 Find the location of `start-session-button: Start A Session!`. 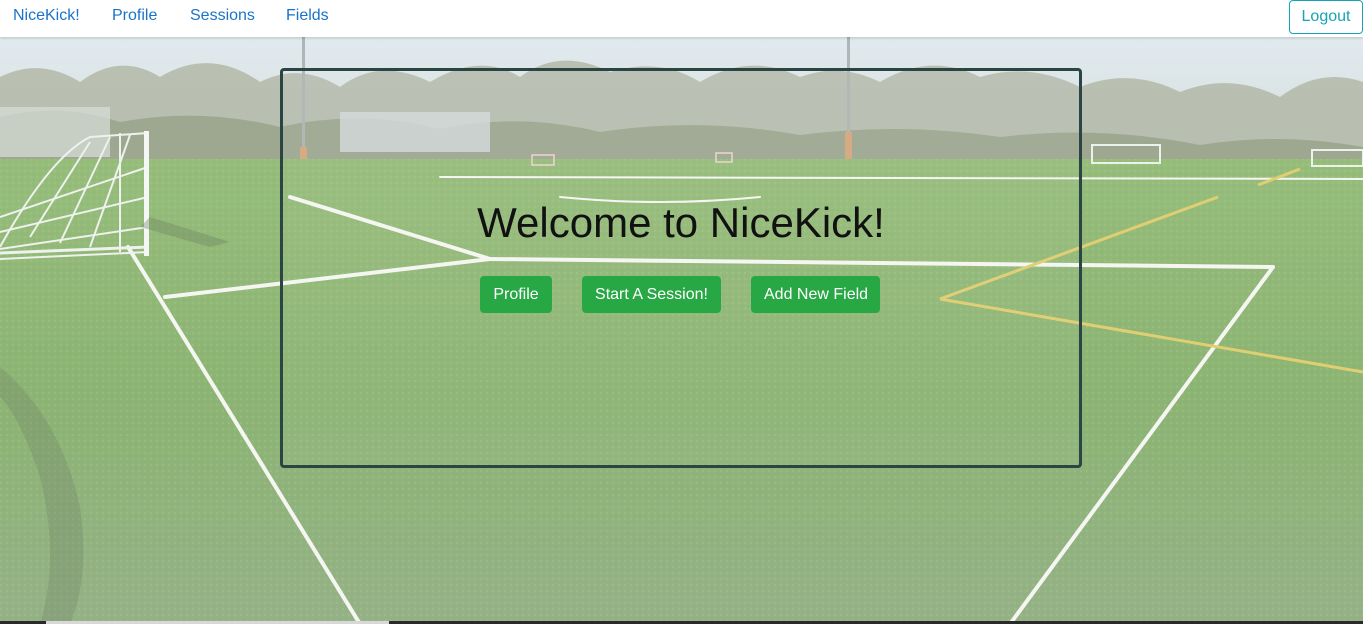

start-session-button: Start A Session! is located at coordinates (651, 294).